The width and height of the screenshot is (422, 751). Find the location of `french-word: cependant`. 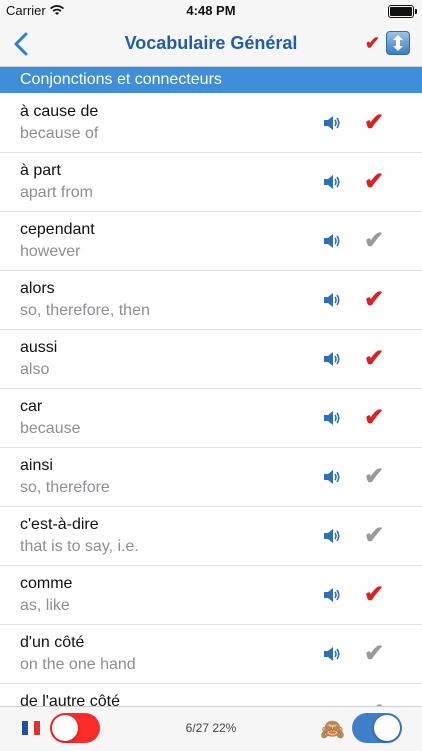

french-word: cependant is located at coordinates (57, 229).